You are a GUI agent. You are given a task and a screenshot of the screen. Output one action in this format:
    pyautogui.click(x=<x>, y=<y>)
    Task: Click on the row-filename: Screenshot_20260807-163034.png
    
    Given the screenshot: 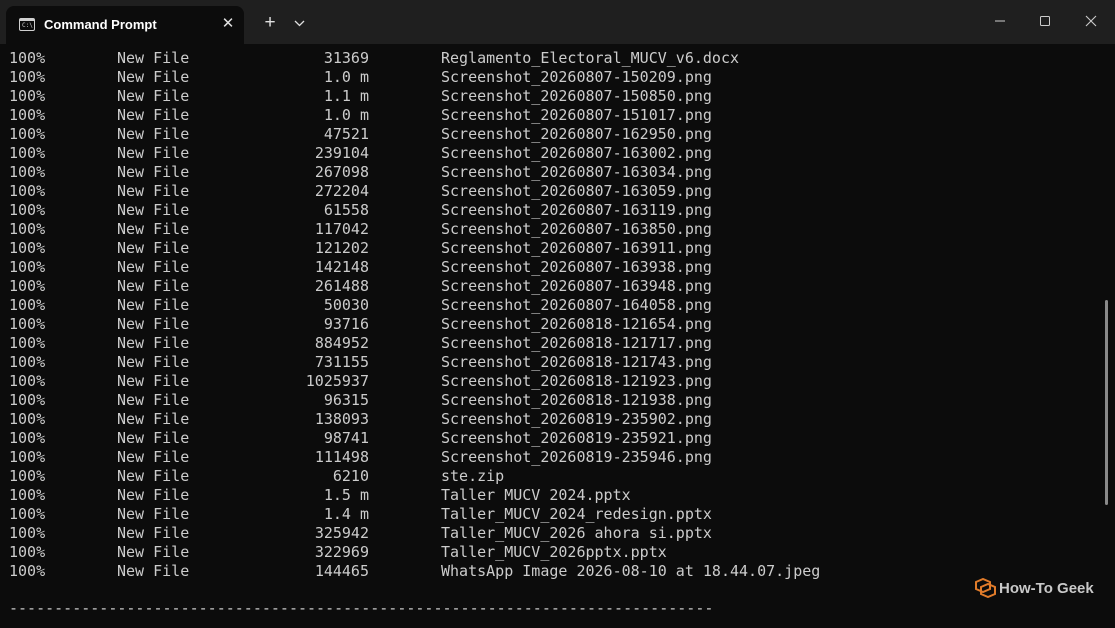 What is the action you would take?
    pyautogui.click(x=576, y=172)
    